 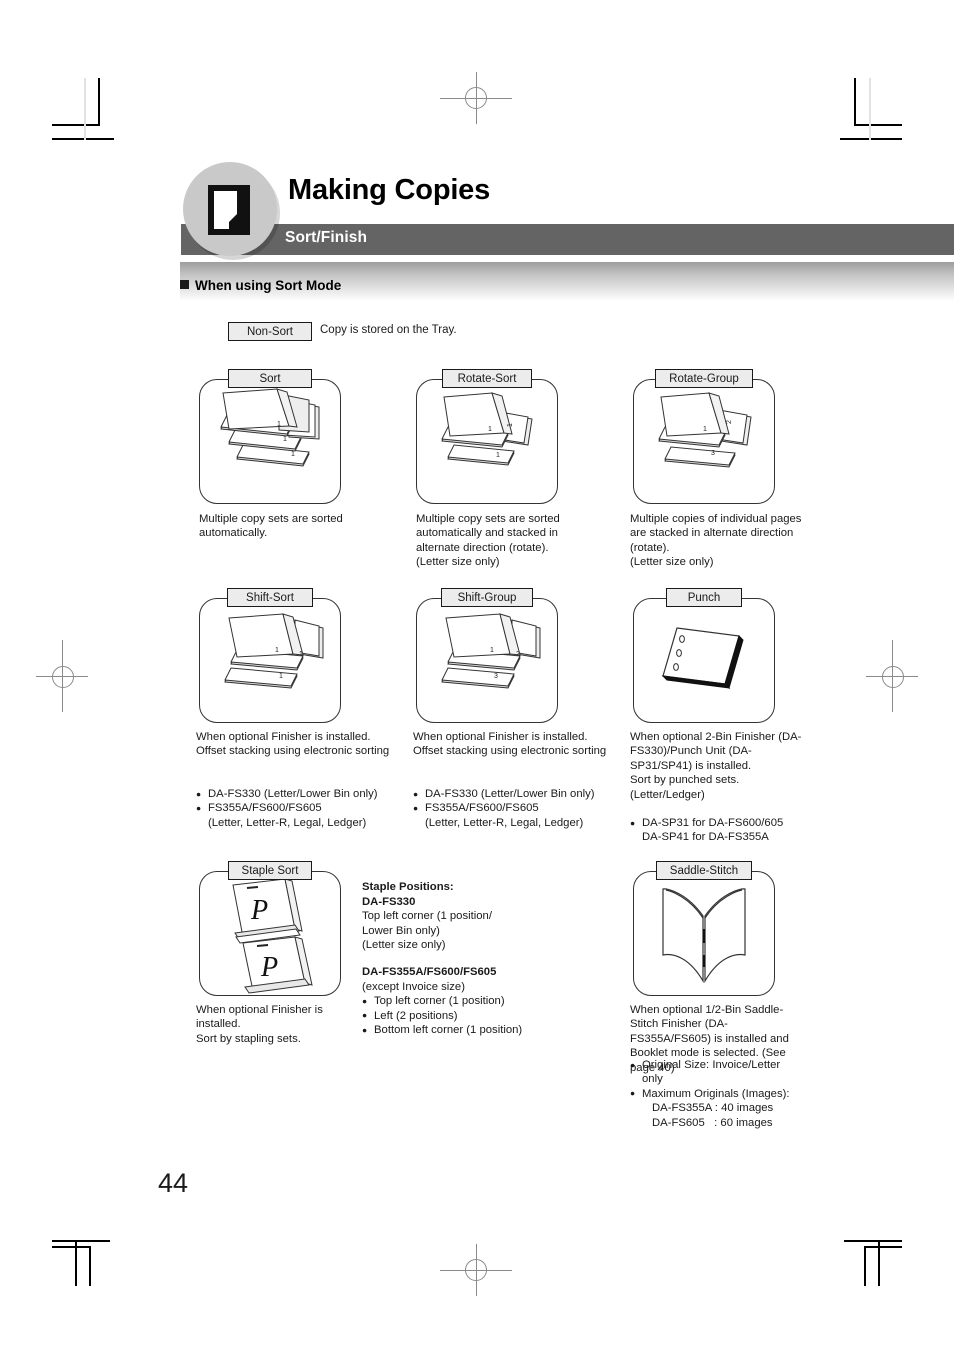 What do you see at coordinates (270, 331) in the screenshot?
I see `non-sort-label: Non-Sort` at bounding box center [270, 331].